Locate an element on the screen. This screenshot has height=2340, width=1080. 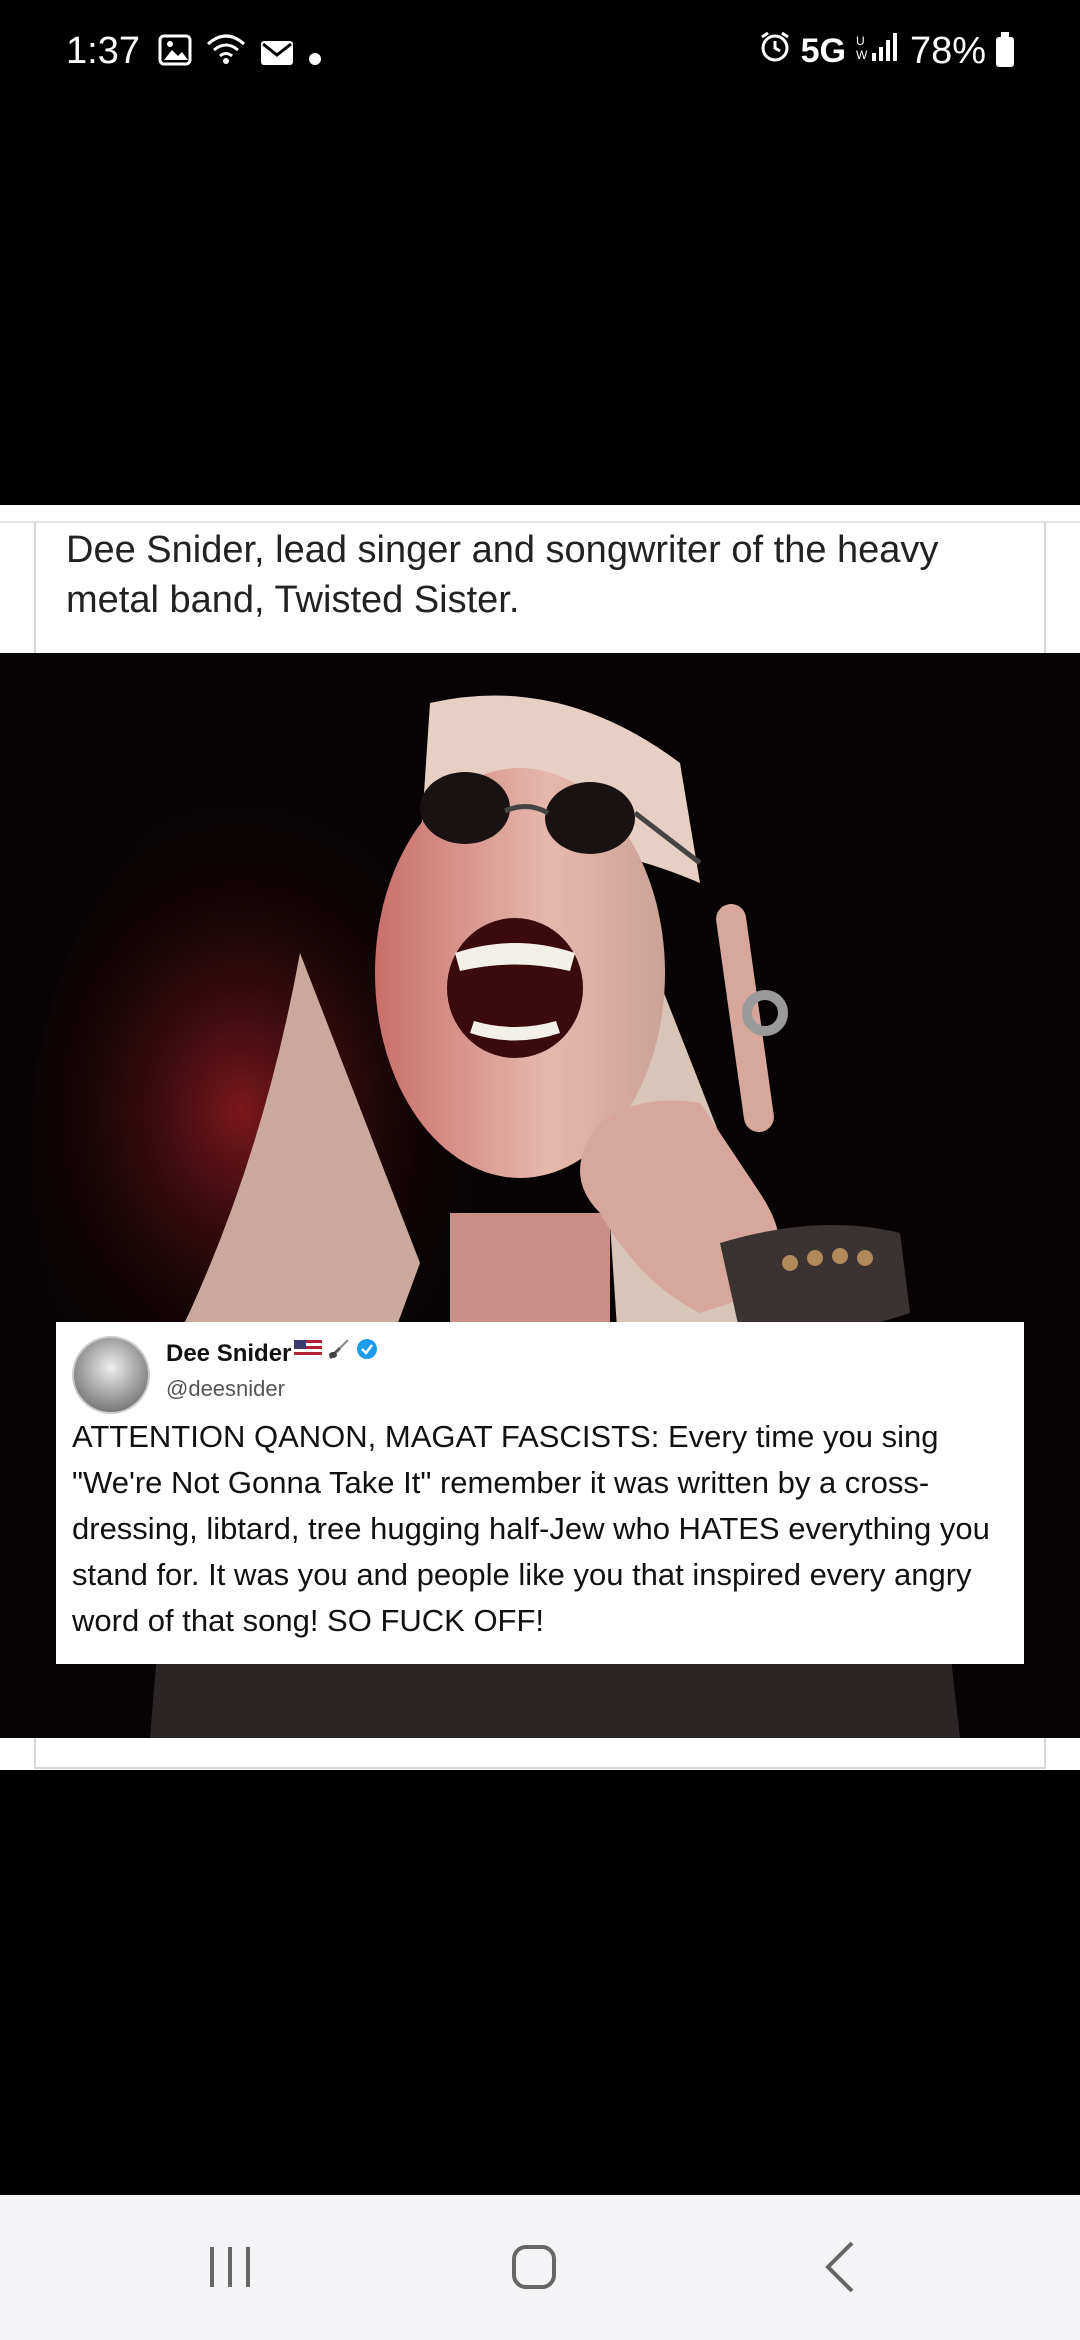
avatar is located at coordinates (111, 1375).